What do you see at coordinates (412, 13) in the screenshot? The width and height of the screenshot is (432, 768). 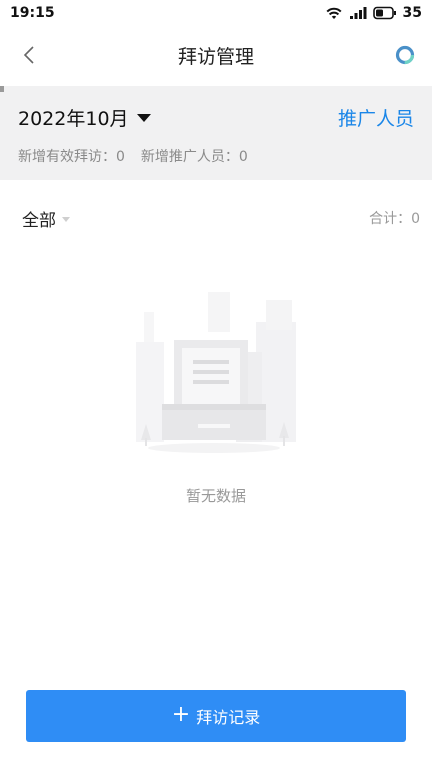 I see `battery-level: 35` at bounding box center [412, 13].